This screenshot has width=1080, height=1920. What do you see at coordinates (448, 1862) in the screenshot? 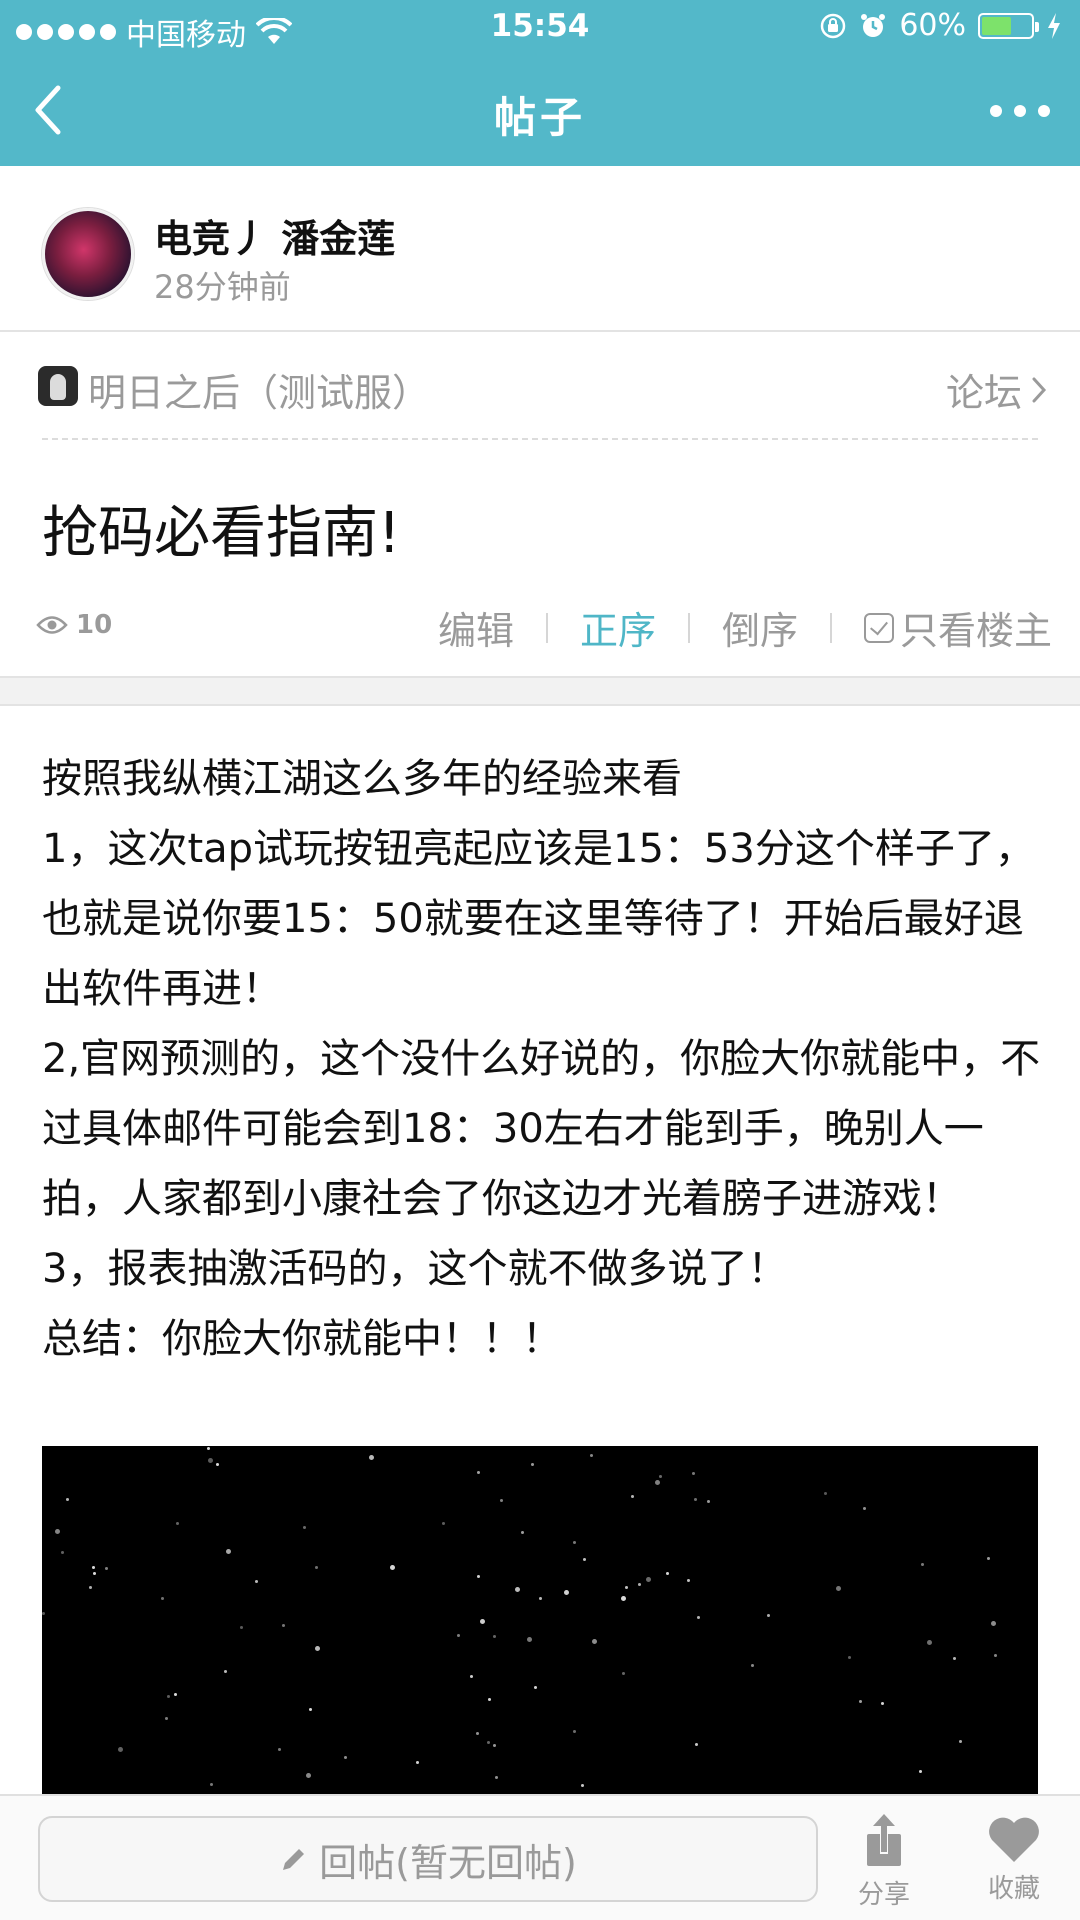
I see `reply-placeholder: 回帖(暂无回帖)` at bounding box center [448, 1862].